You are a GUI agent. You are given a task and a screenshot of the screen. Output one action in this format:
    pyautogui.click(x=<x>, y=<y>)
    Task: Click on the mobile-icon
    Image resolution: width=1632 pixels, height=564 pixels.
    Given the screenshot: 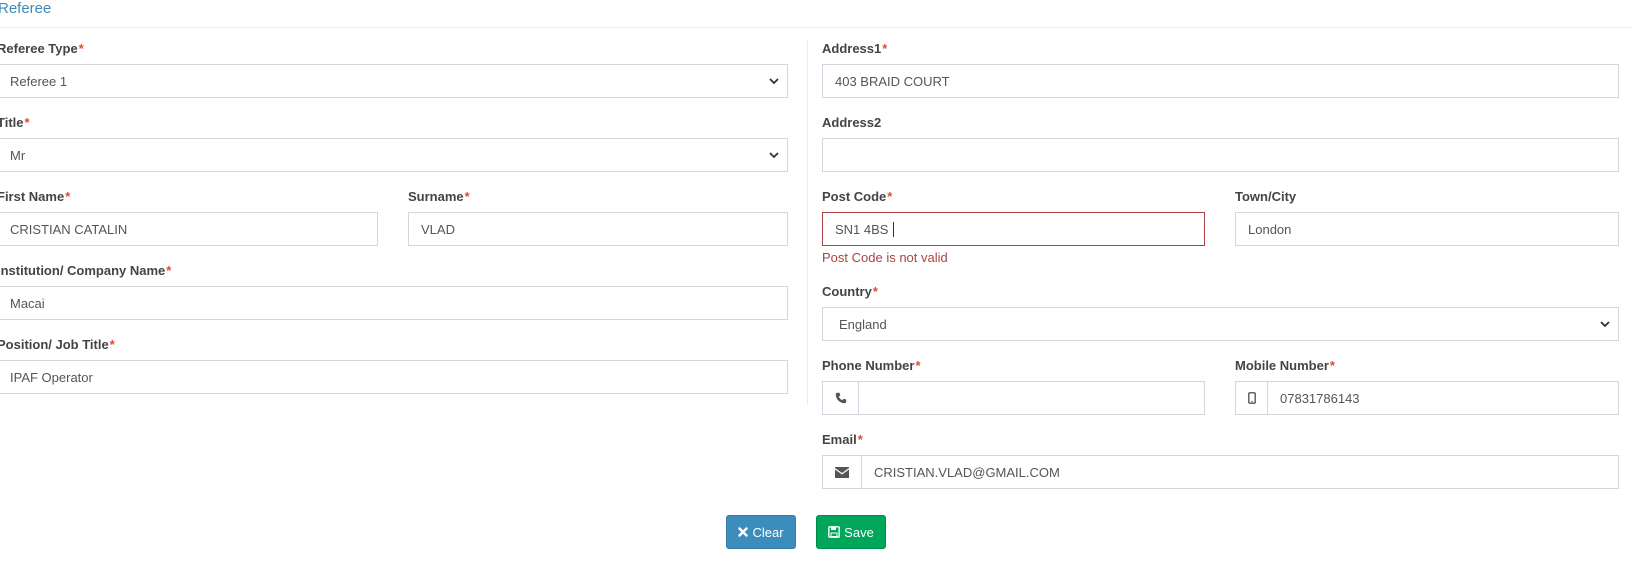 What is the action you would take?
    pyautogui.click(x=1251, y=398)
    